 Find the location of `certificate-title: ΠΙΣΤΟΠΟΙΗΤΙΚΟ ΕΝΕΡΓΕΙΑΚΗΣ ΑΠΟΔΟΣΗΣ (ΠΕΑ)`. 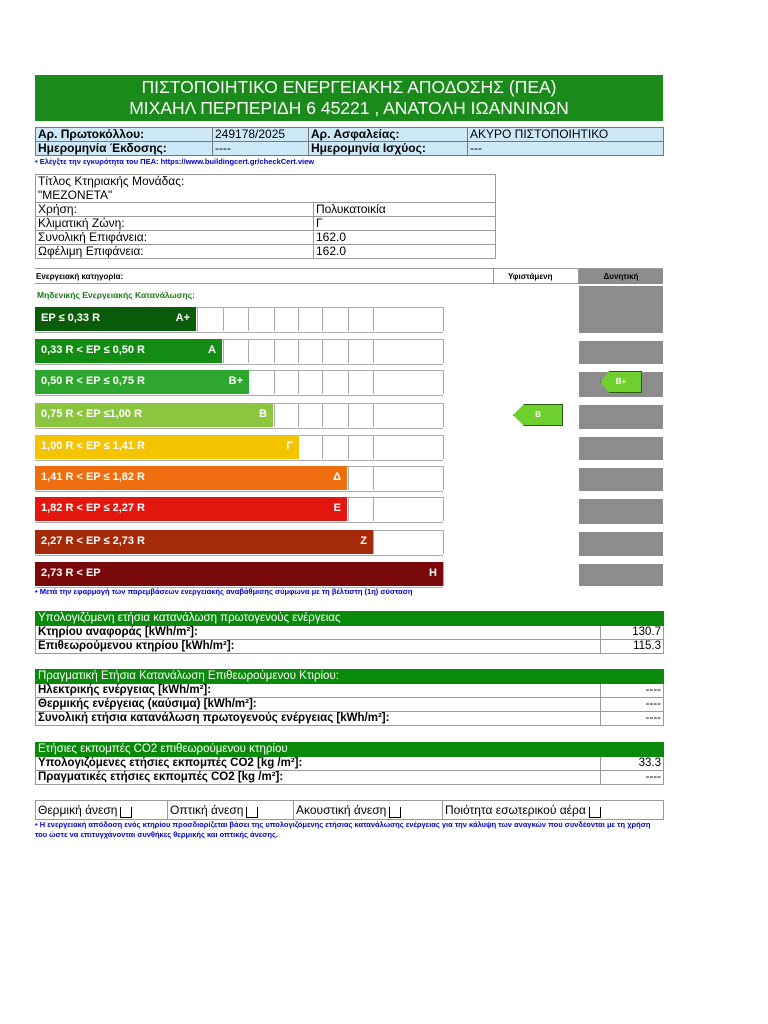

certificate-title: ΠΙΣΤΟΠΟΙΗΤΙΚΟ ΕΝΕΡΓΕΙΑΚΗΣ ΑΠΟΔΟΣΗΣ (ΠΕΑ) is located at coordinates (349, 87).